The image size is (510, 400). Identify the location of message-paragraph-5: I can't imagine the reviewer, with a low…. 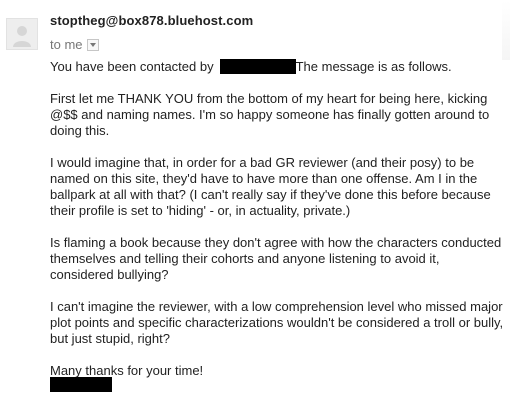
(277, 322).